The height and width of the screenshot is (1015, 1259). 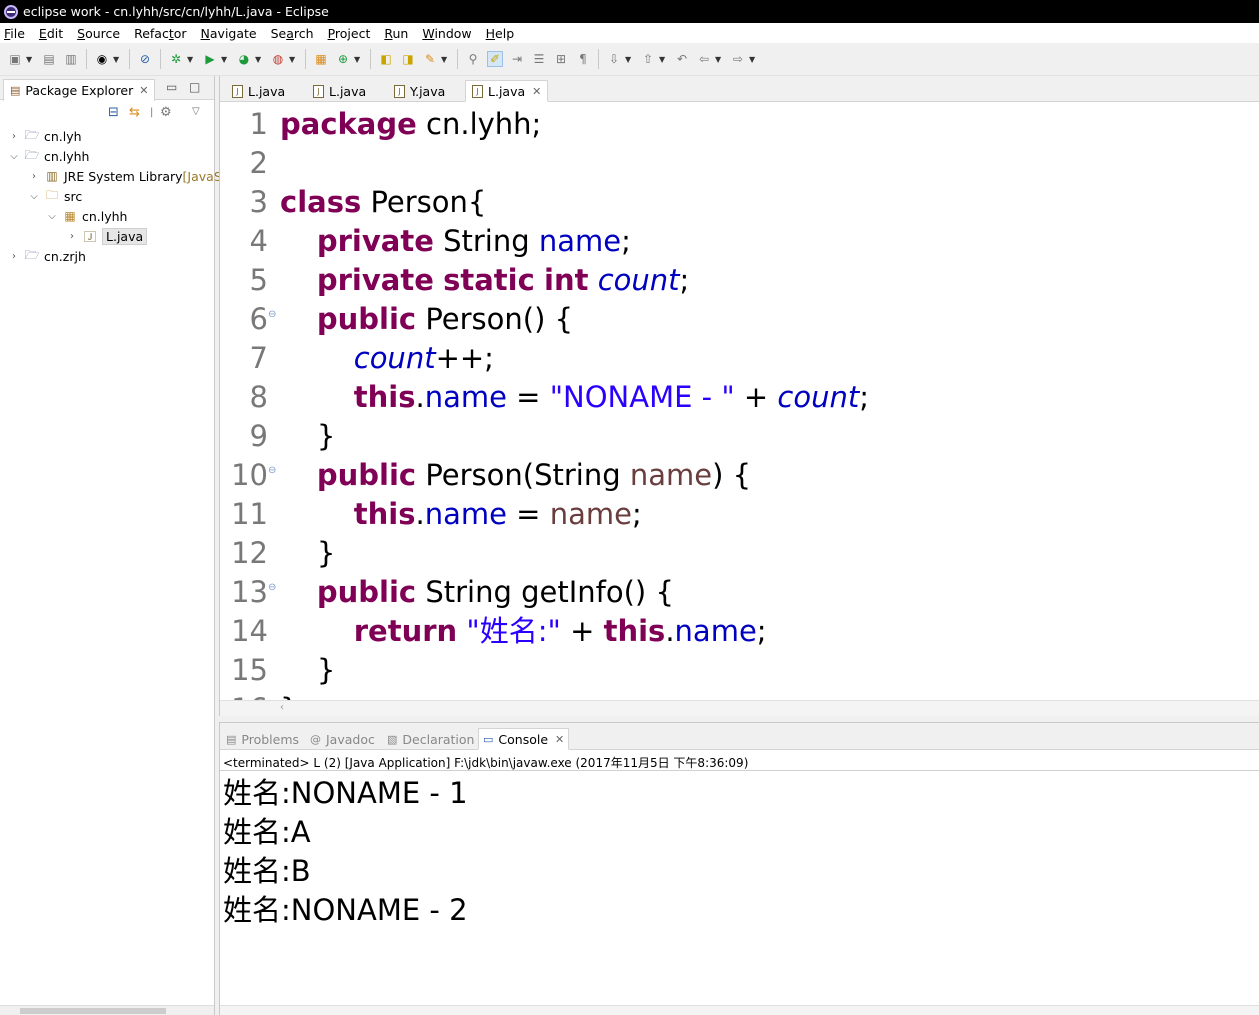 What do you see at coordinates (648, 59) in the screenshot?
I see `previous-annotation-icon: ⇧` at bounding box center [648, 59].